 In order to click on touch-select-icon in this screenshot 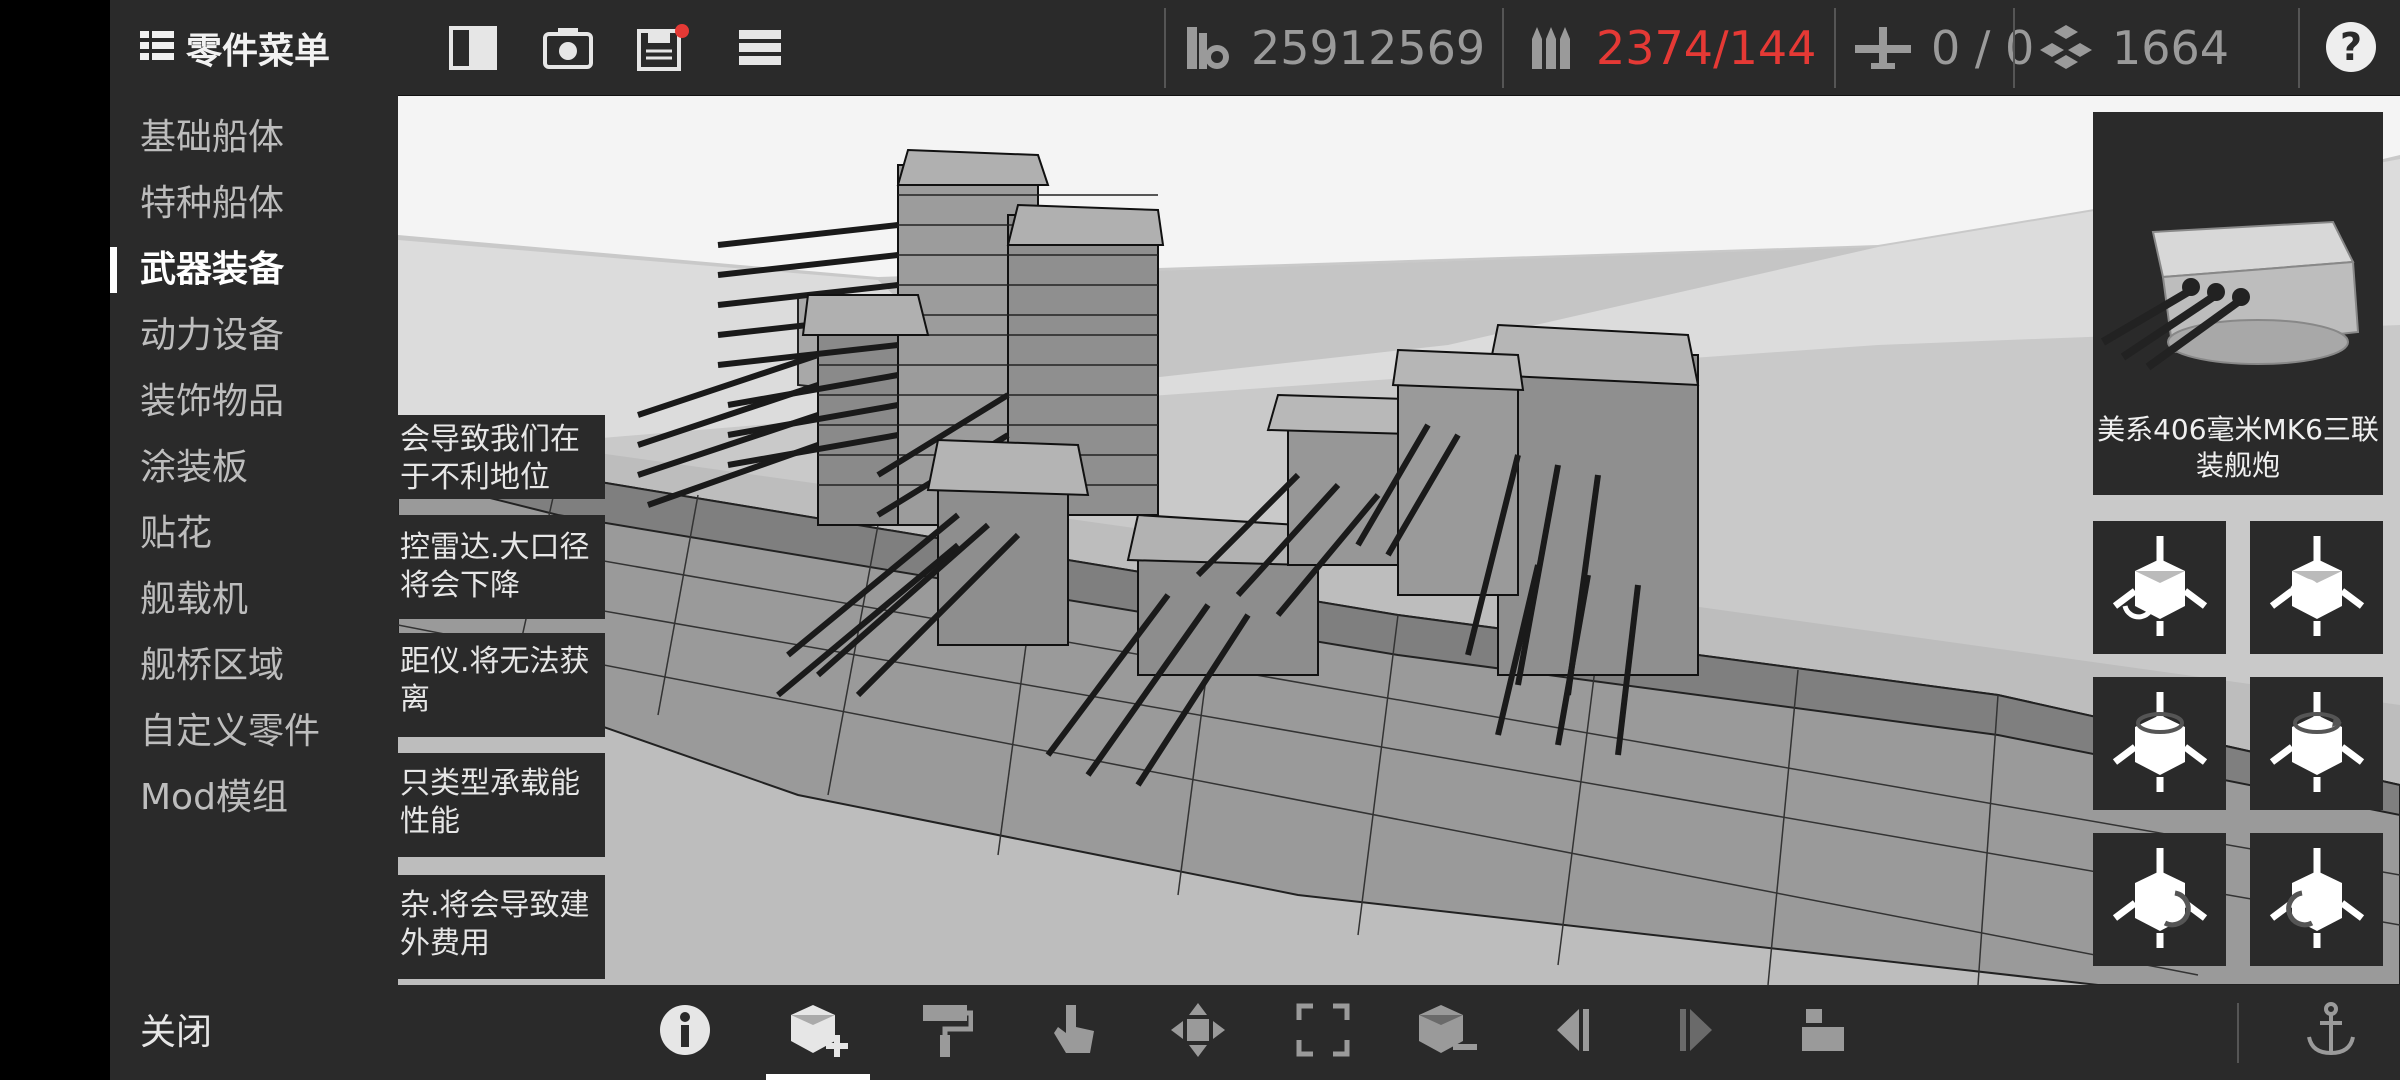, I will do `click(1073, 1032)`.